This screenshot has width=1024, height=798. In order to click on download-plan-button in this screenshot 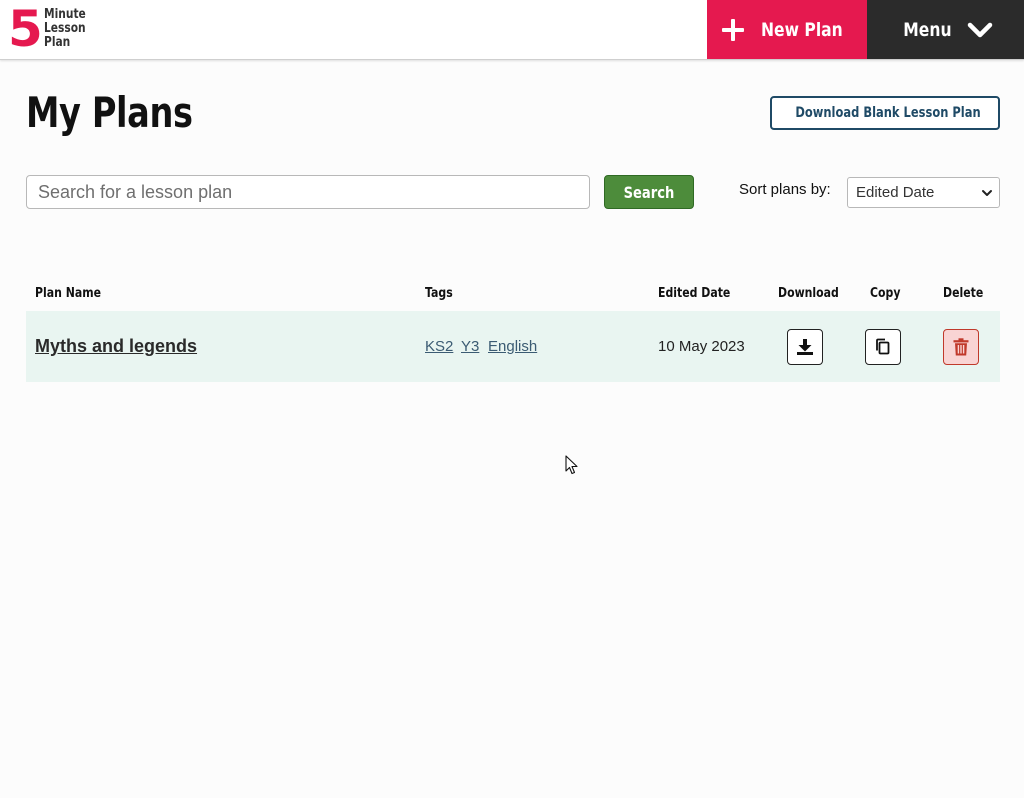, I will do `click(805, 347)`.